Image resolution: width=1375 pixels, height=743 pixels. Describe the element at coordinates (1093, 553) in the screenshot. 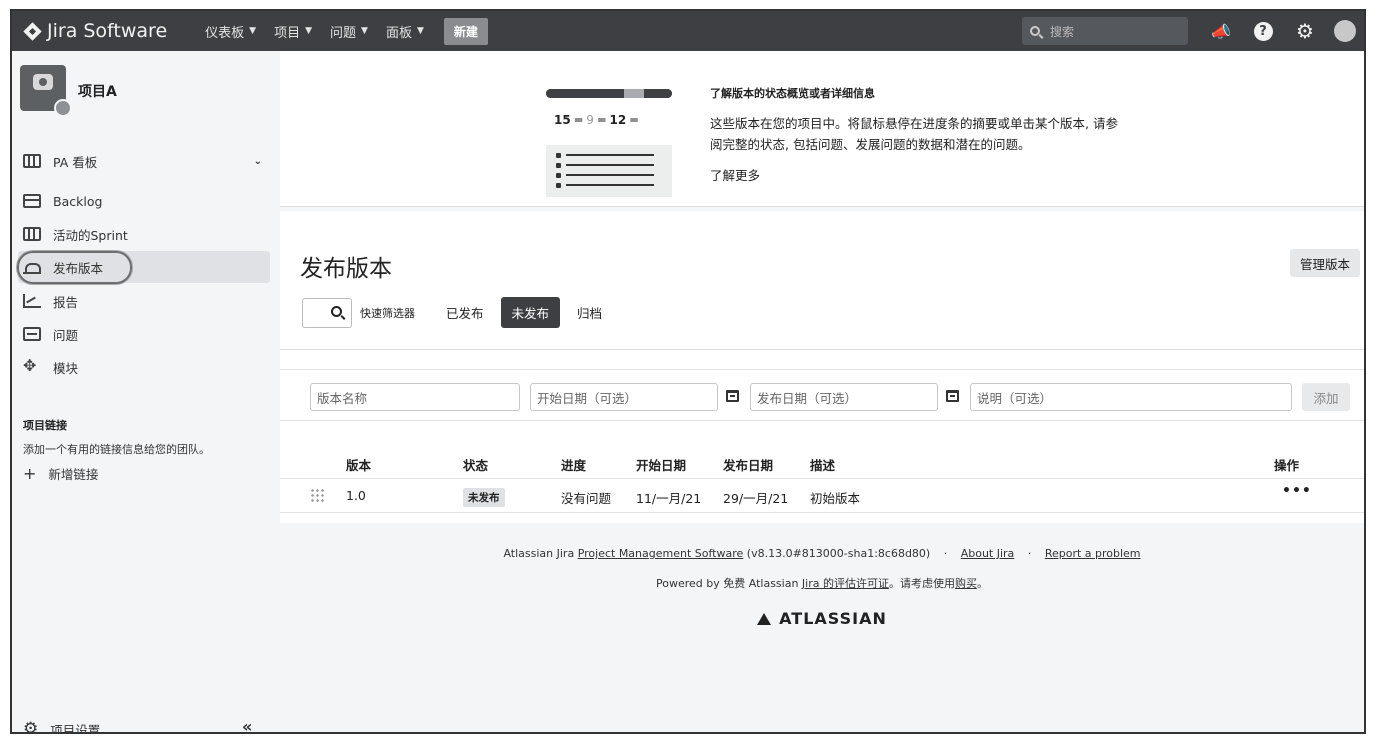

I see `report-problem-link: Report a problem` at that location.